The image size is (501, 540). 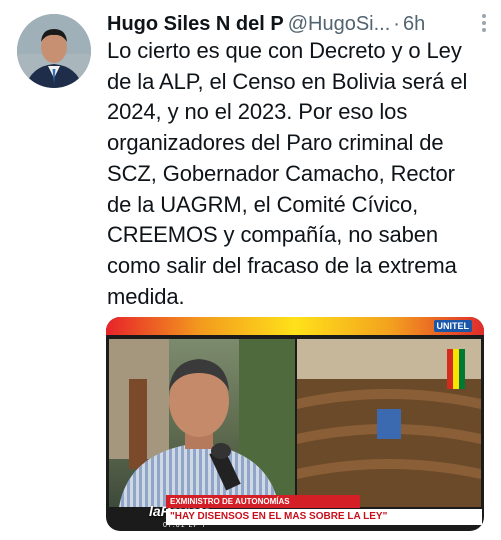 I want to click on avatar, so click(x=54, y=51).